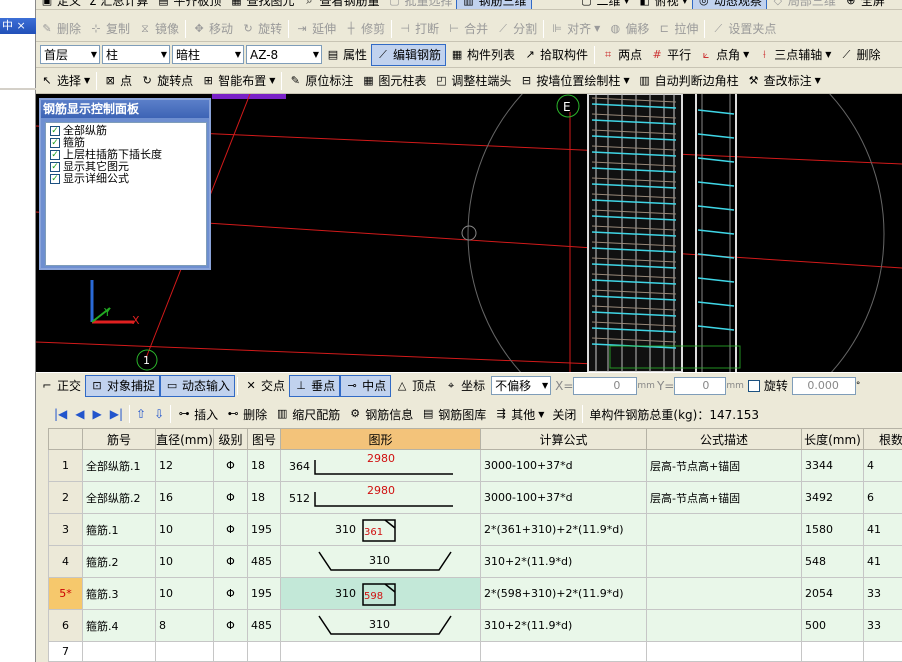  I want to click on cell-diameter, so click(184, 651).